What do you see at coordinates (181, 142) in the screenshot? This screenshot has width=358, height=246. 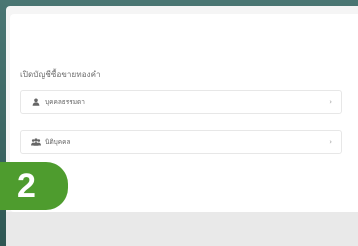 I see `account-option-juristic: นิติบุคคล ›` at bounding box center [181, 142].